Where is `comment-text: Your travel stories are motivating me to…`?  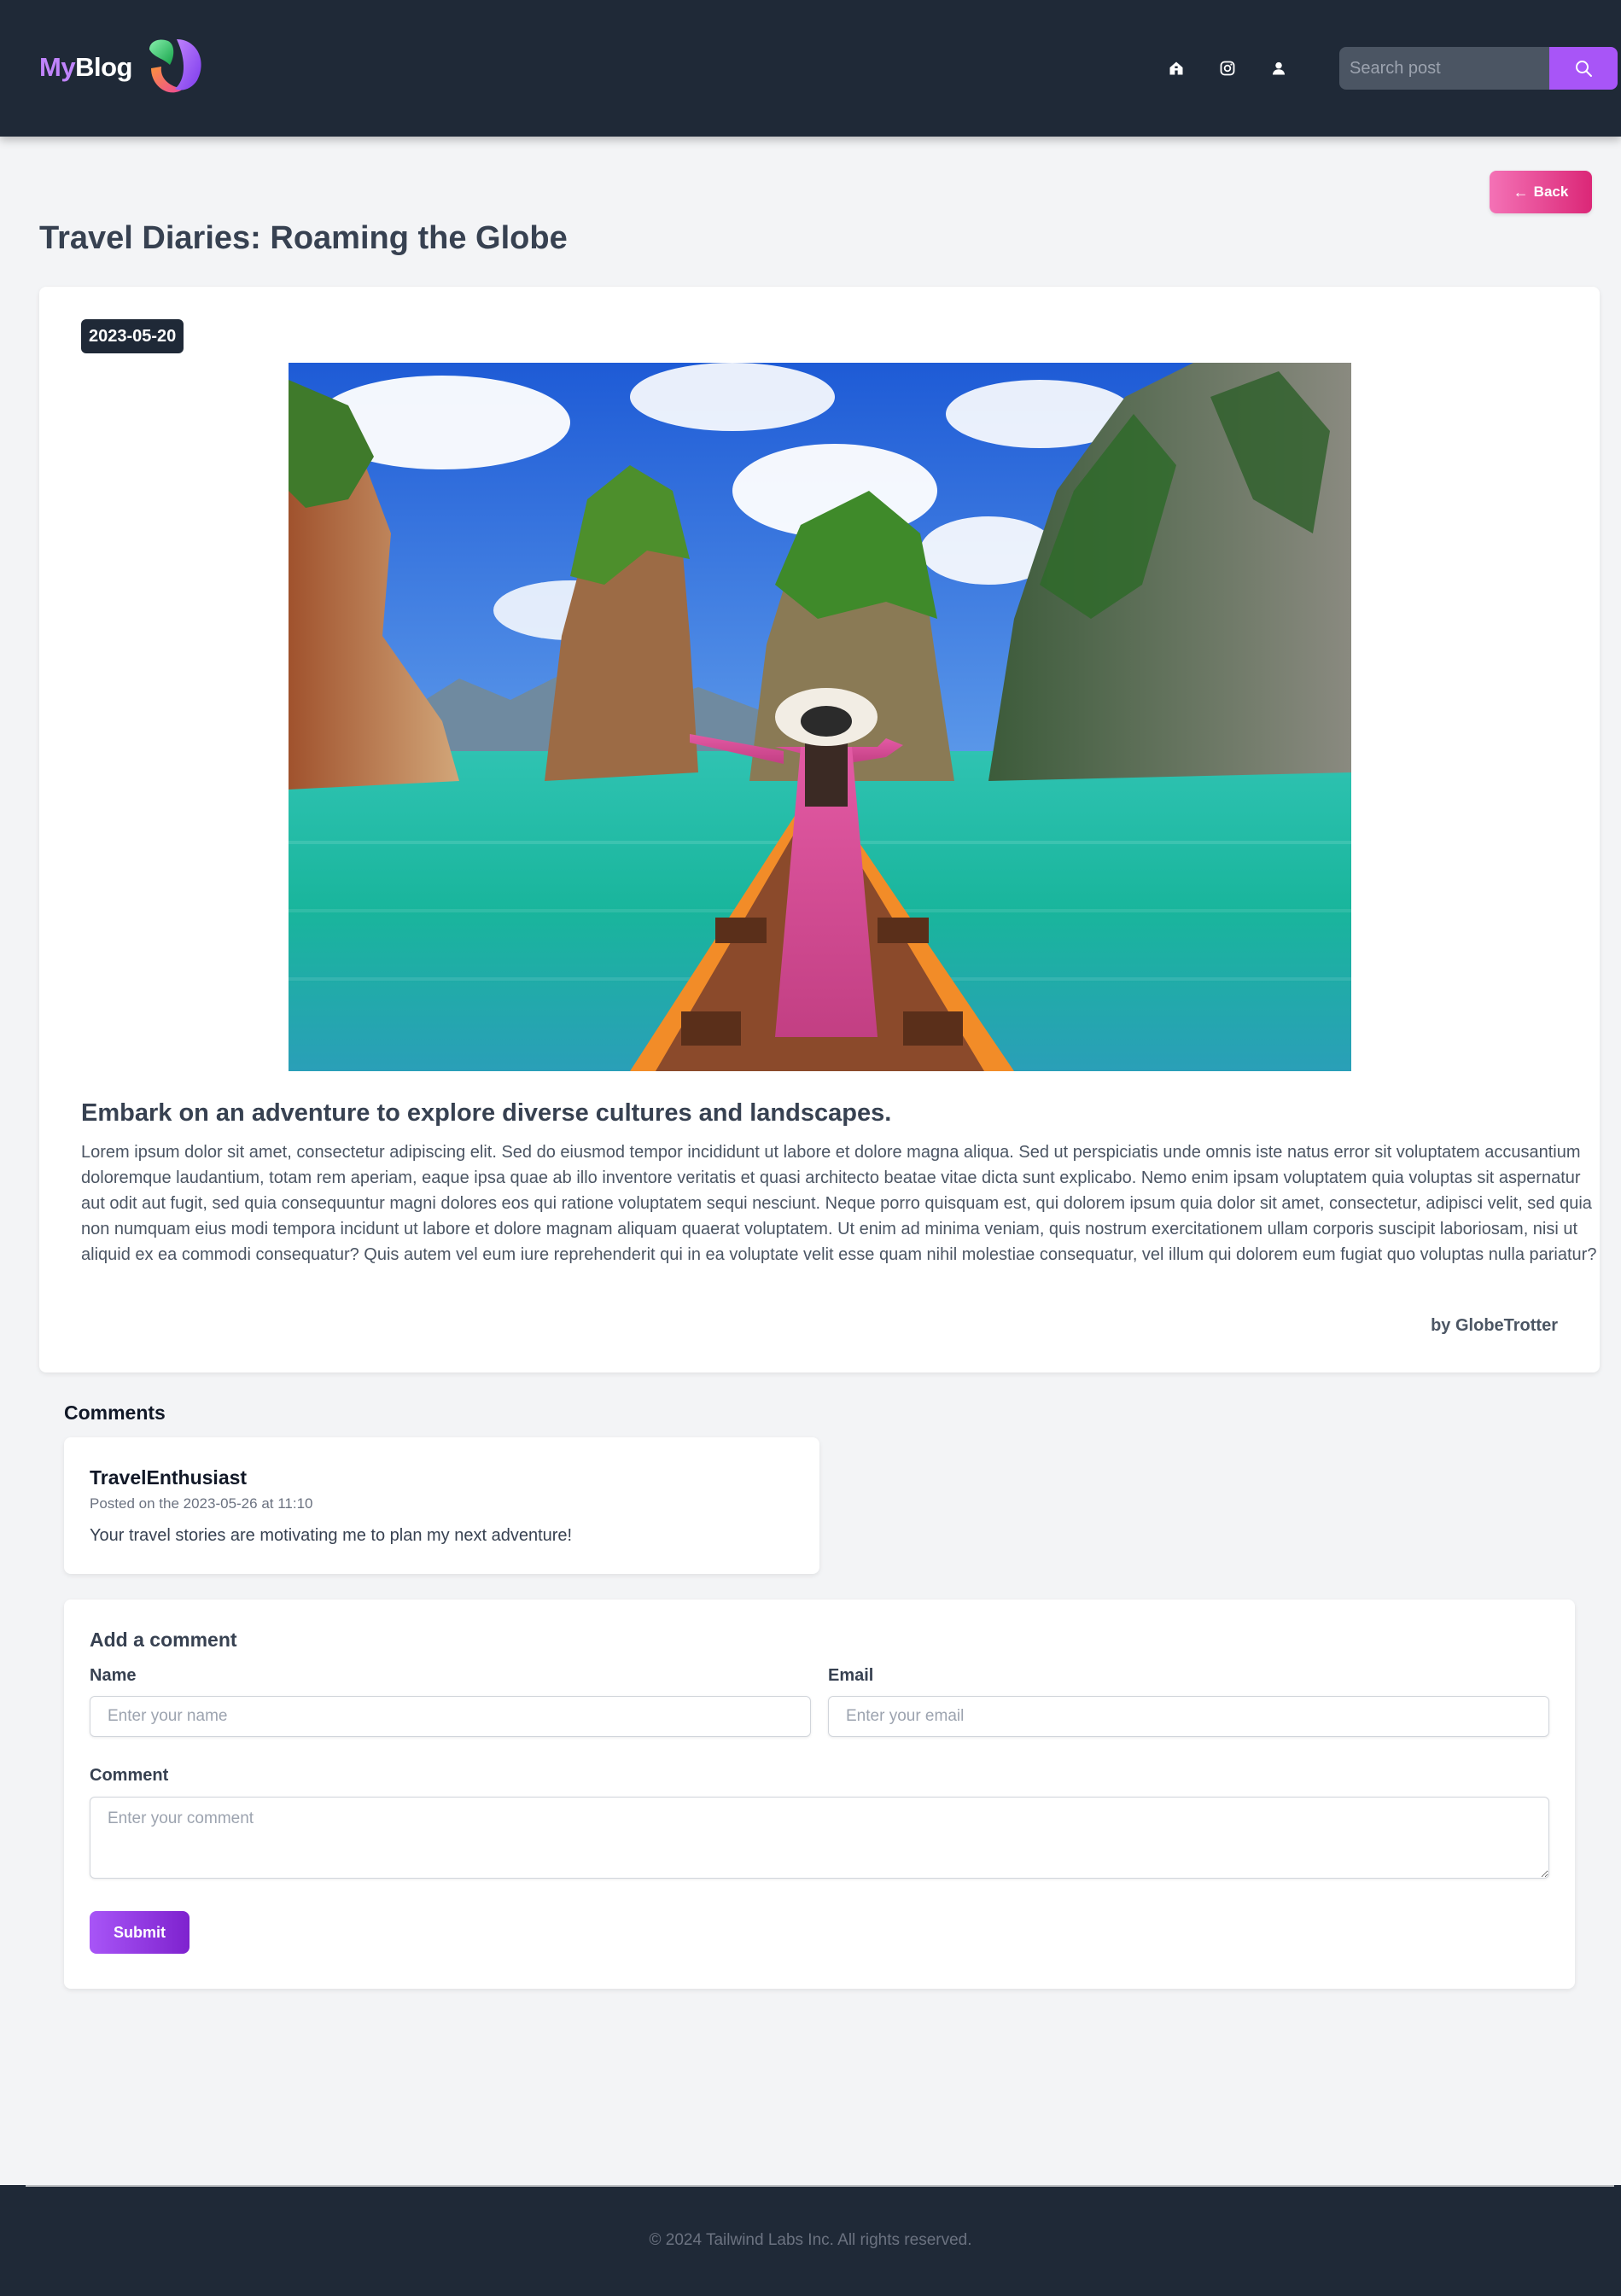 comment-text: Your travel stories are motivating me to… is located at coordinates (331, 1536).